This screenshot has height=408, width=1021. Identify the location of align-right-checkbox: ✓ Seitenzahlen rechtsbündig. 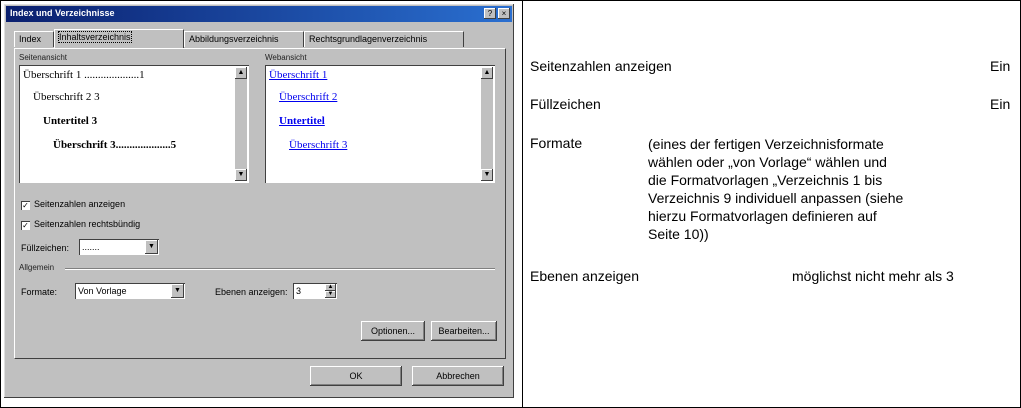
(80, 224).